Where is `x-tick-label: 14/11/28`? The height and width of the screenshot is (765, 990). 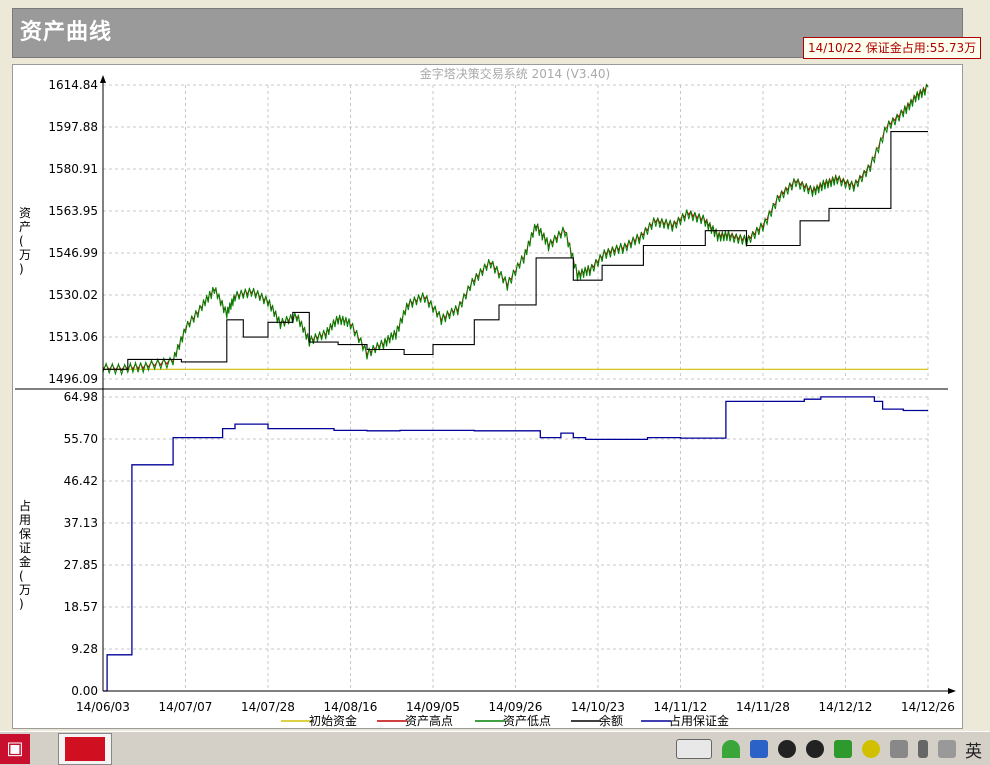
x-tick-label: 14/11/28 is located at coordinates (763, 707).